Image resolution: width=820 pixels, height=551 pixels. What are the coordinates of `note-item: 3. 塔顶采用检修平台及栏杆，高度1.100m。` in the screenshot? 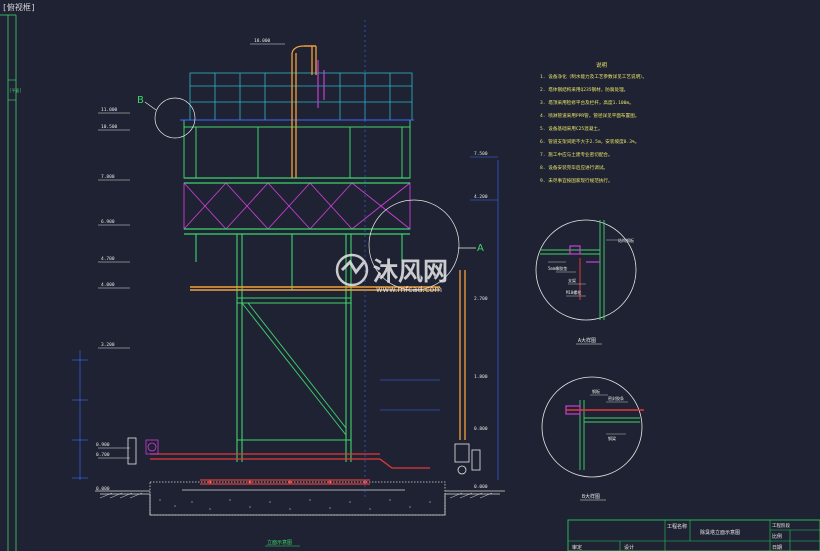 It's located at (587, 102).